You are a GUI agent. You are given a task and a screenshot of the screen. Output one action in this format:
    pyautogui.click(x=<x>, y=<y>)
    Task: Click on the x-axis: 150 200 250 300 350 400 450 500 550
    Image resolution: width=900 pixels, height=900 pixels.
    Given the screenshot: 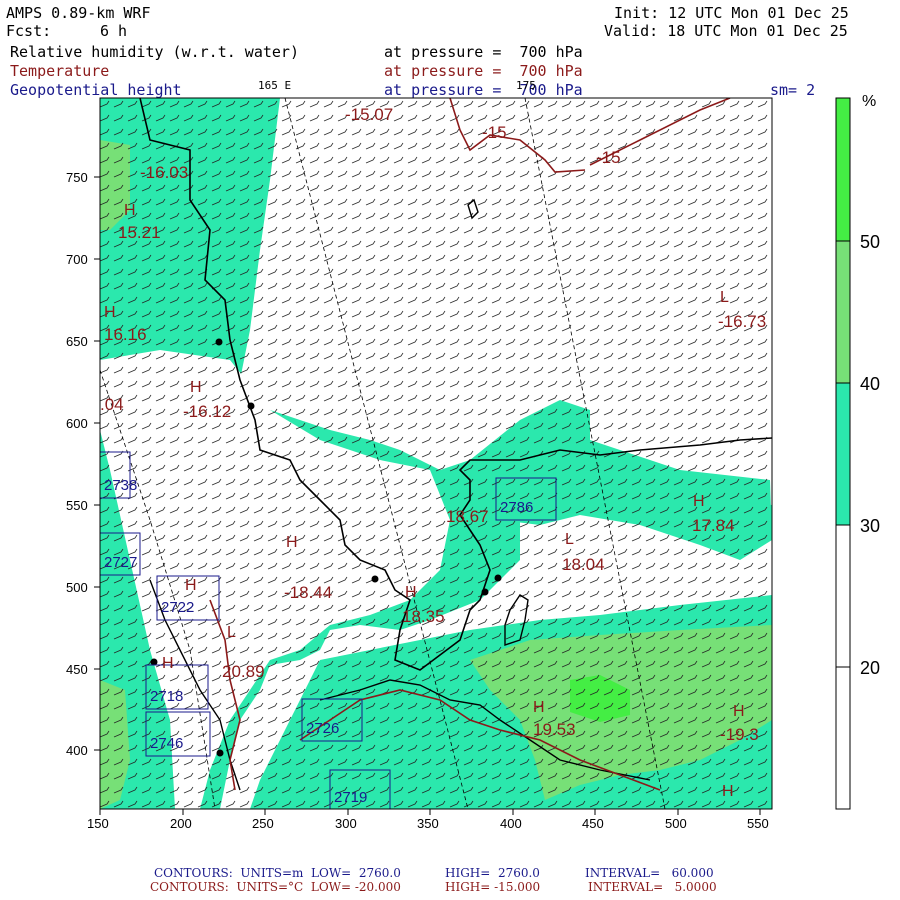 What is the action you would take?
    pyautogui.click(x=428, y=820)
    